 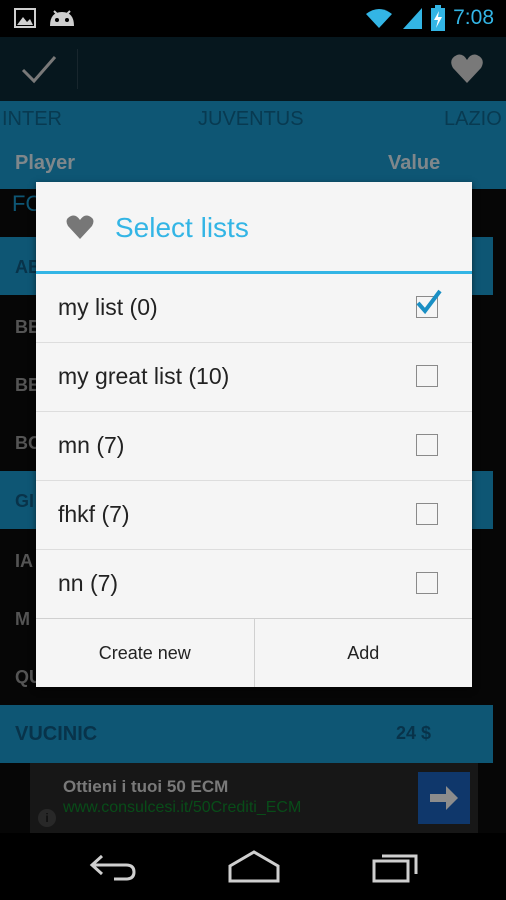 What do you see at coordinates (254, 584) in the screenshot?
I see `list-item: nn (7)` at bounding box center [254, 584].